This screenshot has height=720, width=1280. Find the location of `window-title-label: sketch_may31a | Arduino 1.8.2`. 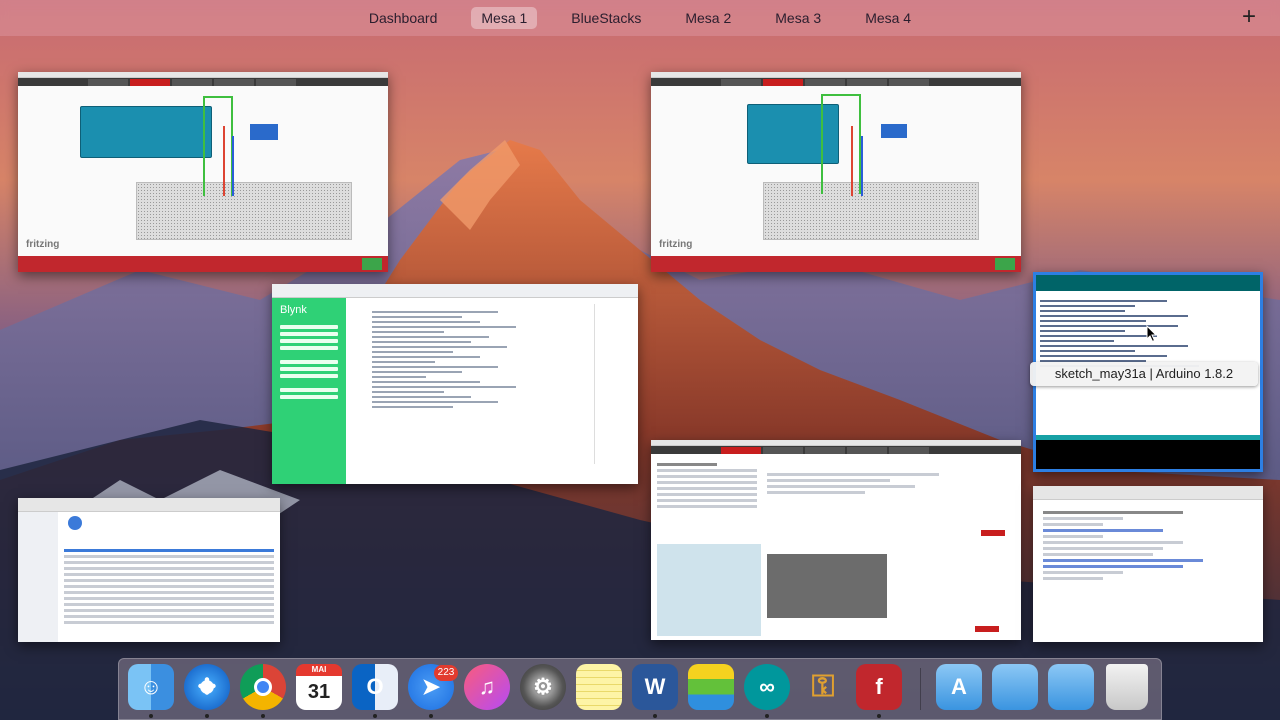

window-title-label: sketch_may31a | Arduino 1.8.2 is located at coordinates (1144, 374).